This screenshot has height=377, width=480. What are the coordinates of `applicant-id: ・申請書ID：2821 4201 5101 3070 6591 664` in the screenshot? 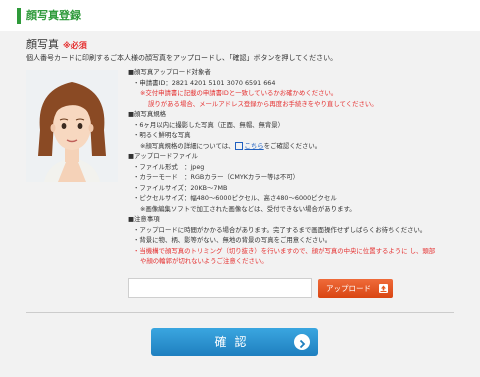 It's located at (204, 82).